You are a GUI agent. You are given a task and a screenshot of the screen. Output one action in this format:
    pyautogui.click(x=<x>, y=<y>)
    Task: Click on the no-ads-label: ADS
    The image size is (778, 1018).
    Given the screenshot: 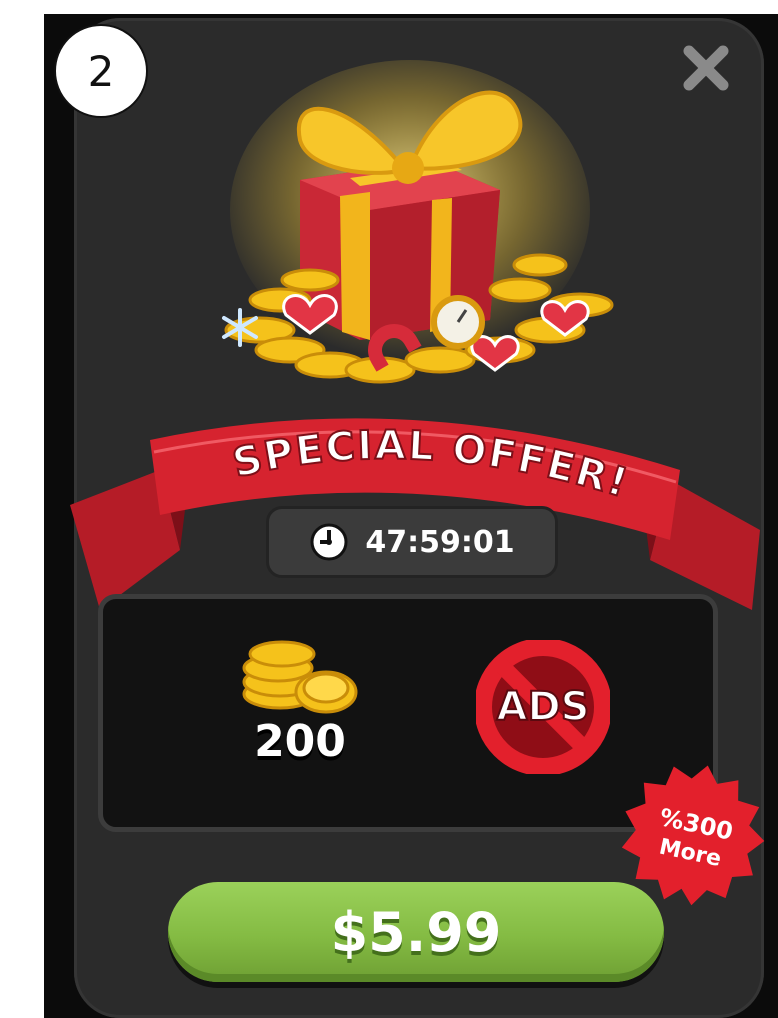 What is the action you would take?
    pyautogui.click(x=543, y=707)
    